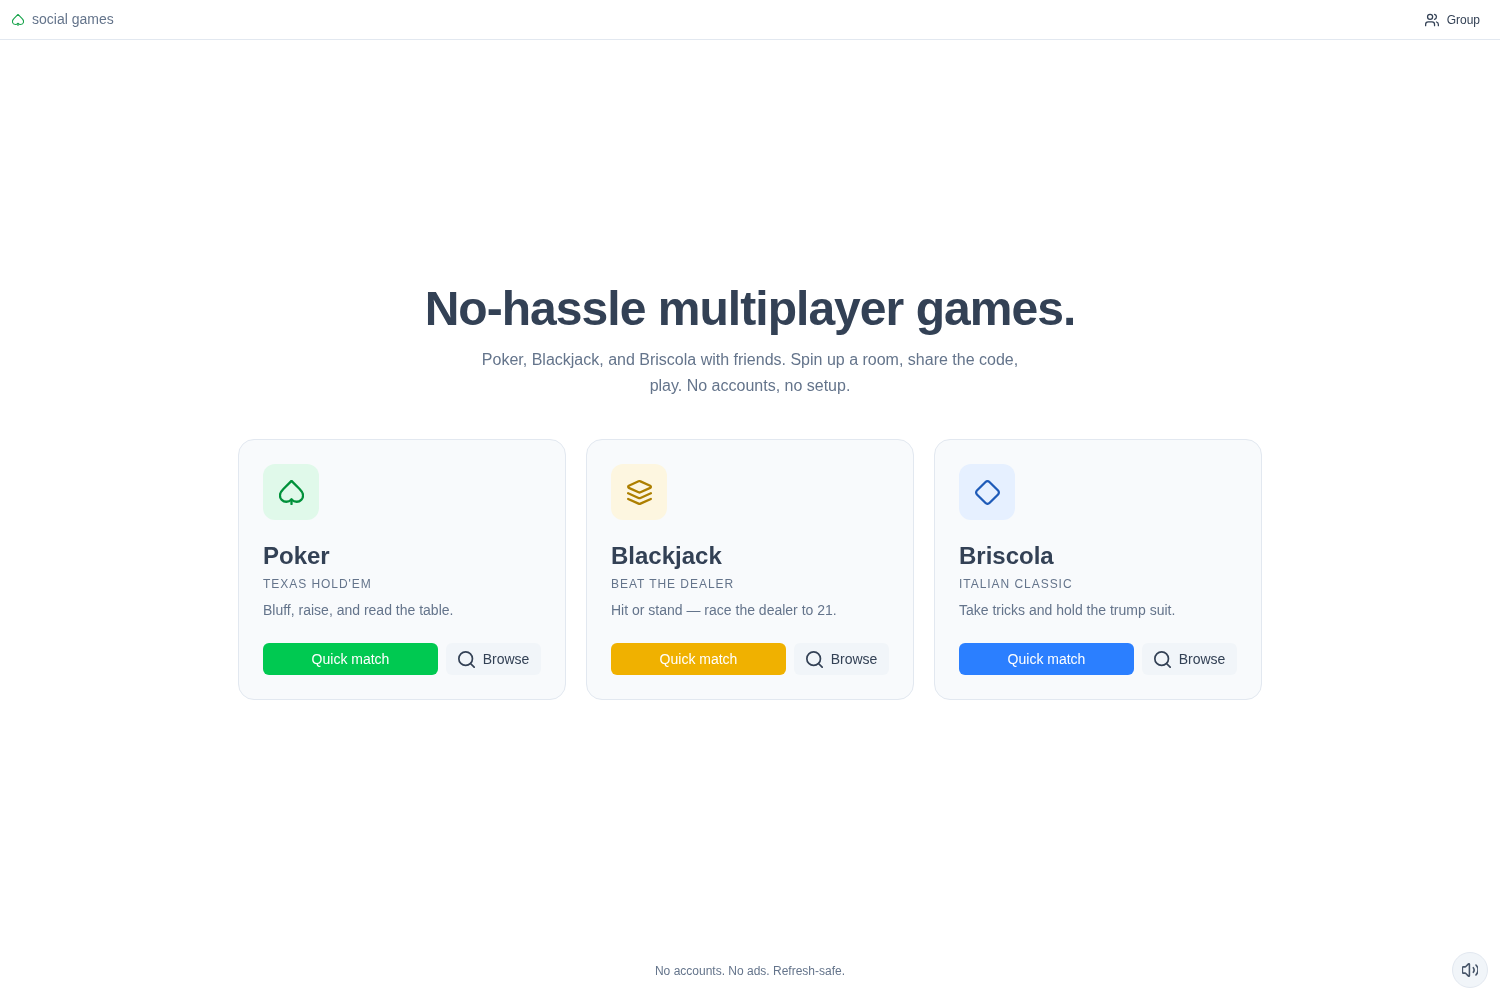 The image size is (1500, 1000). What do you see at coordinates (673, 584) in the screenshot?
I see `game-tagline: BEAT THE DEALER` at bounding box center [673, 584].